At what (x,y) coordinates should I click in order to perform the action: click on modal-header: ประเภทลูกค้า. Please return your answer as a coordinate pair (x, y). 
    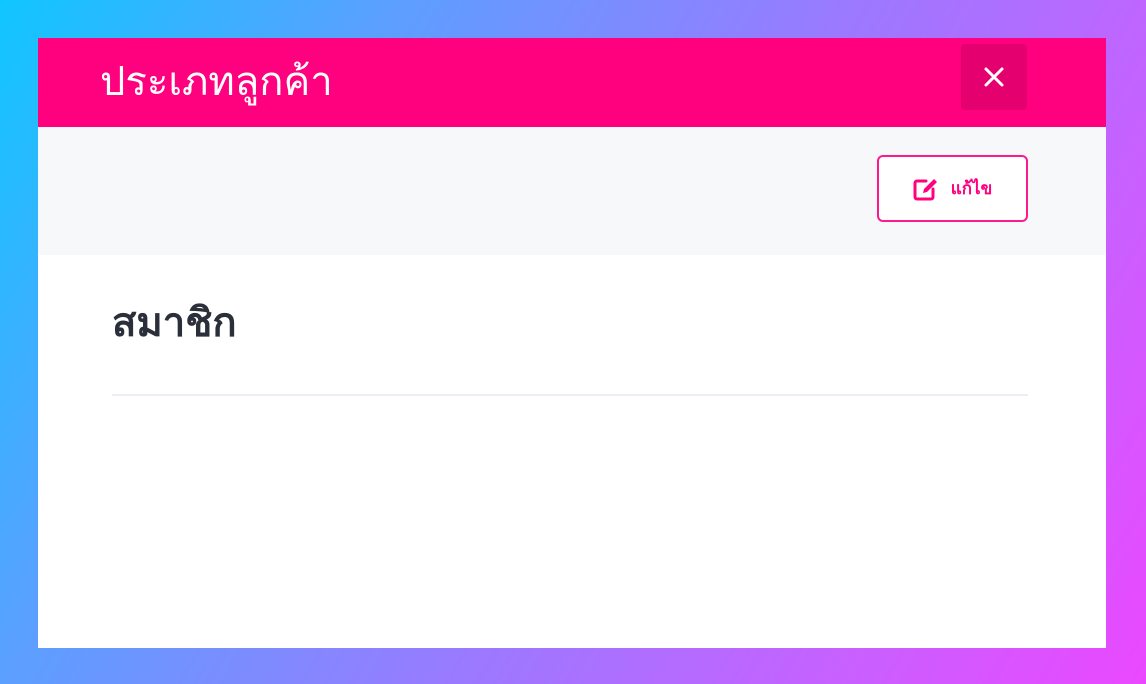
    Looking at the image, I should click on (572, 82).